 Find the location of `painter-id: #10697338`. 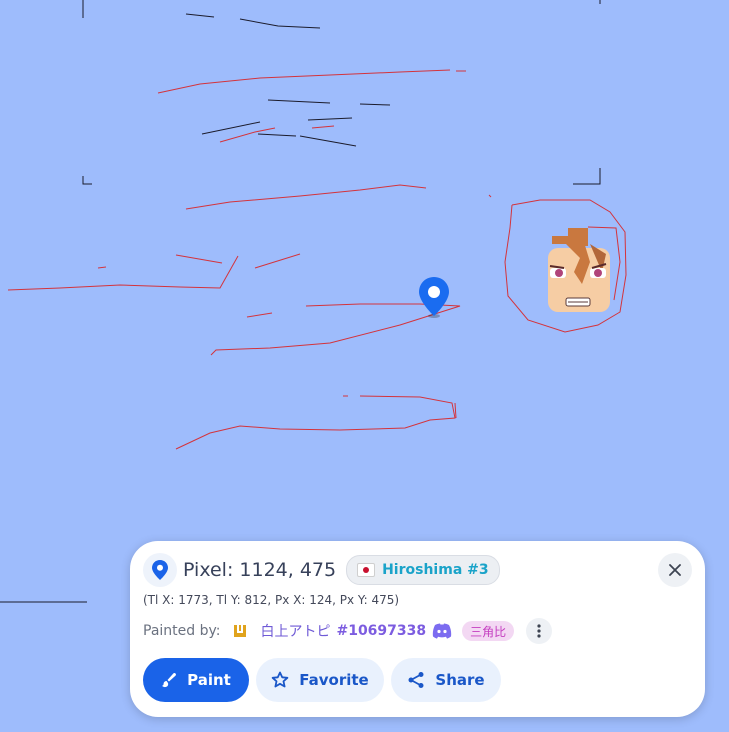

painter-id: #10697338 is located at coordinates (381, 631).